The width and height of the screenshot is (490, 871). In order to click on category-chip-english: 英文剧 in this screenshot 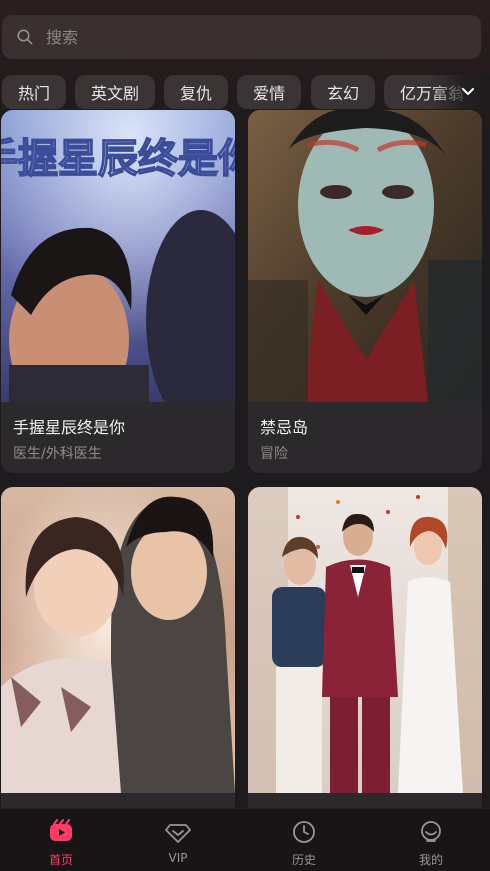, I will do `click(115, 92)`.